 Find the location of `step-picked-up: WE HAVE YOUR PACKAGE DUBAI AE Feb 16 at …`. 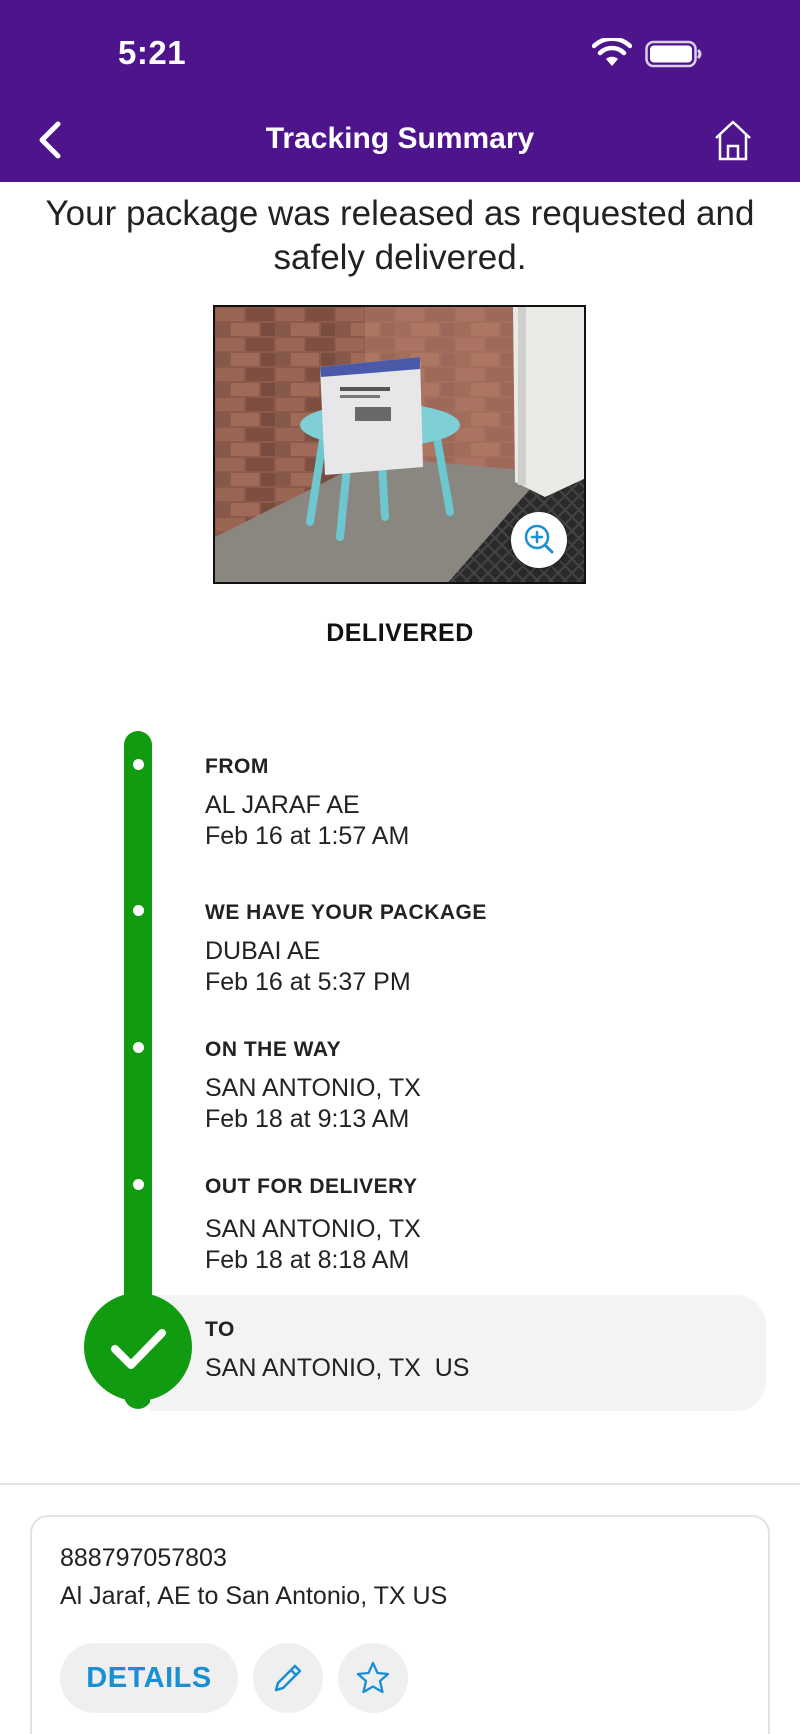

step-picked-up: WE HAVE YOUR PACKAGE DUBAI AE Feb 16 at … is located at coordinates (485, 949).